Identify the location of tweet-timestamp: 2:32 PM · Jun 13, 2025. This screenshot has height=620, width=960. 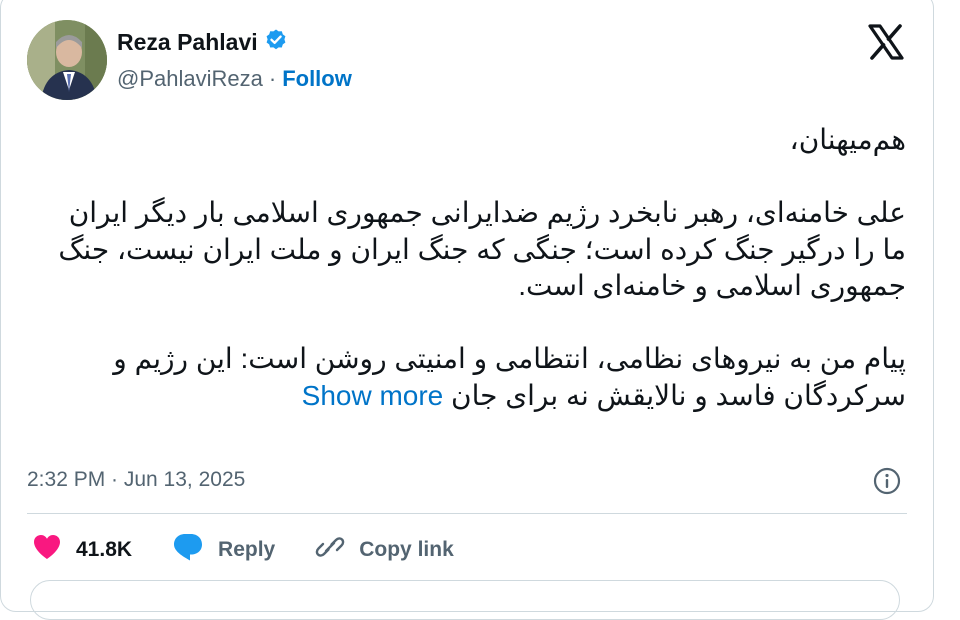
(136, 480).